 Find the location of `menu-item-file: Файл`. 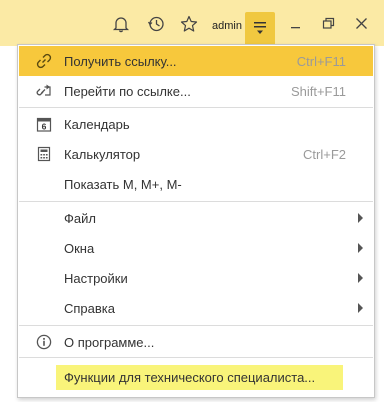

menu-item-file: Файл is located at coordinates (196, 218).